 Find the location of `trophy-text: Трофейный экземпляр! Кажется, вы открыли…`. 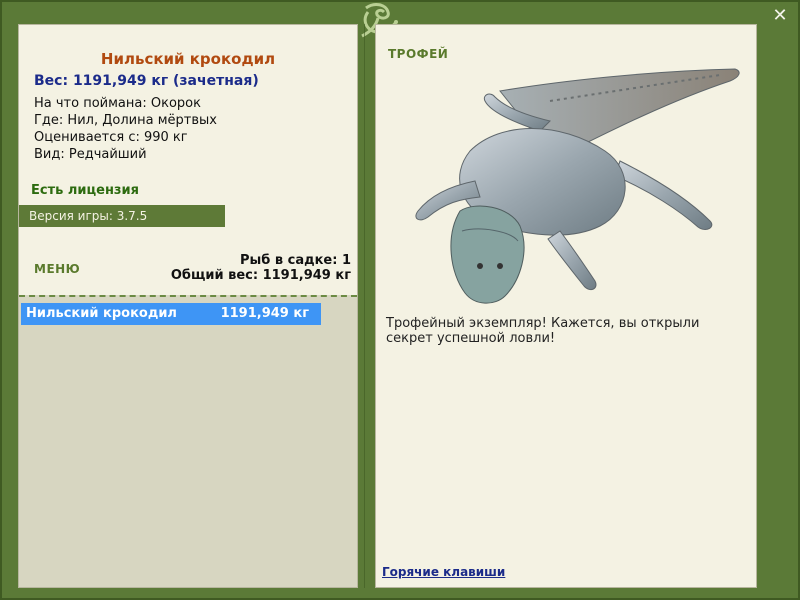

trophy-text: Трофейный экземпляр! Кажется, вы открыли… is located at coordinates (543, 331).